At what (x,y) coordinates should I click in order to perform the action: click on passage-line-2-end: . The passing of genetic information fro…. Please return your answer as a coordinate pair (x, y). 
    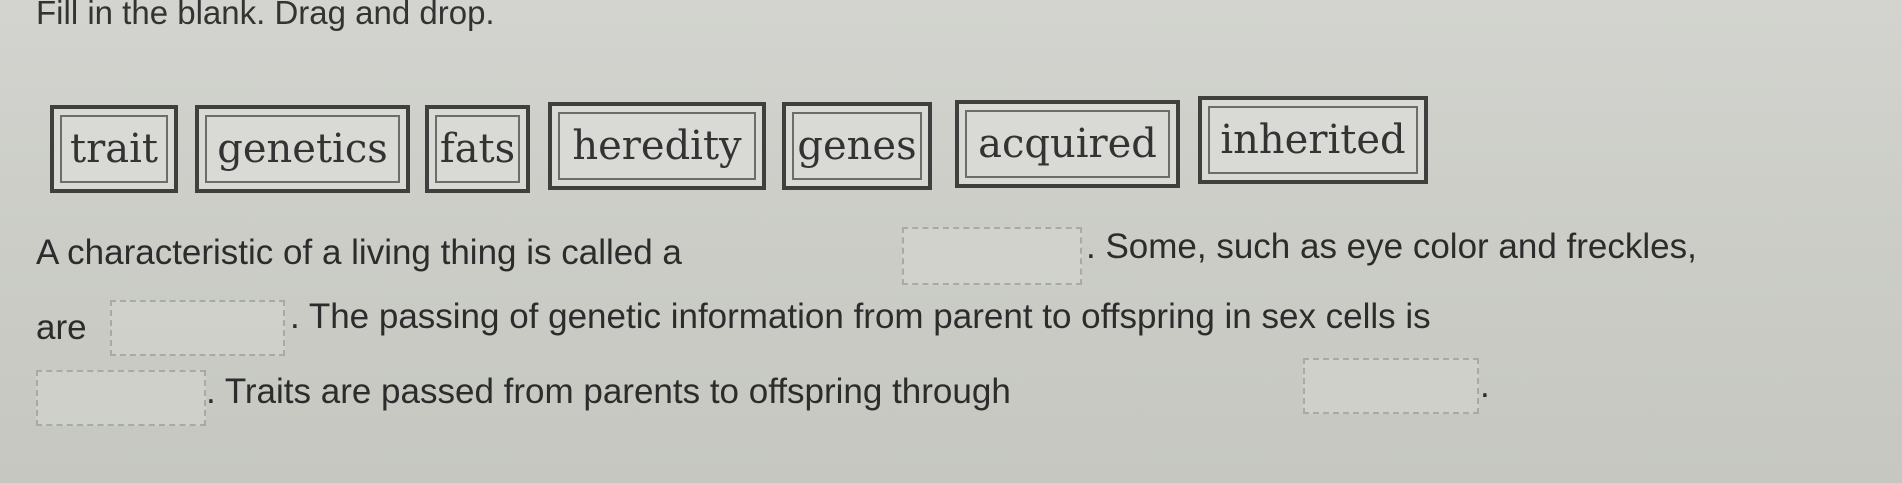
    Looking at the image, I should click on (860, 316).